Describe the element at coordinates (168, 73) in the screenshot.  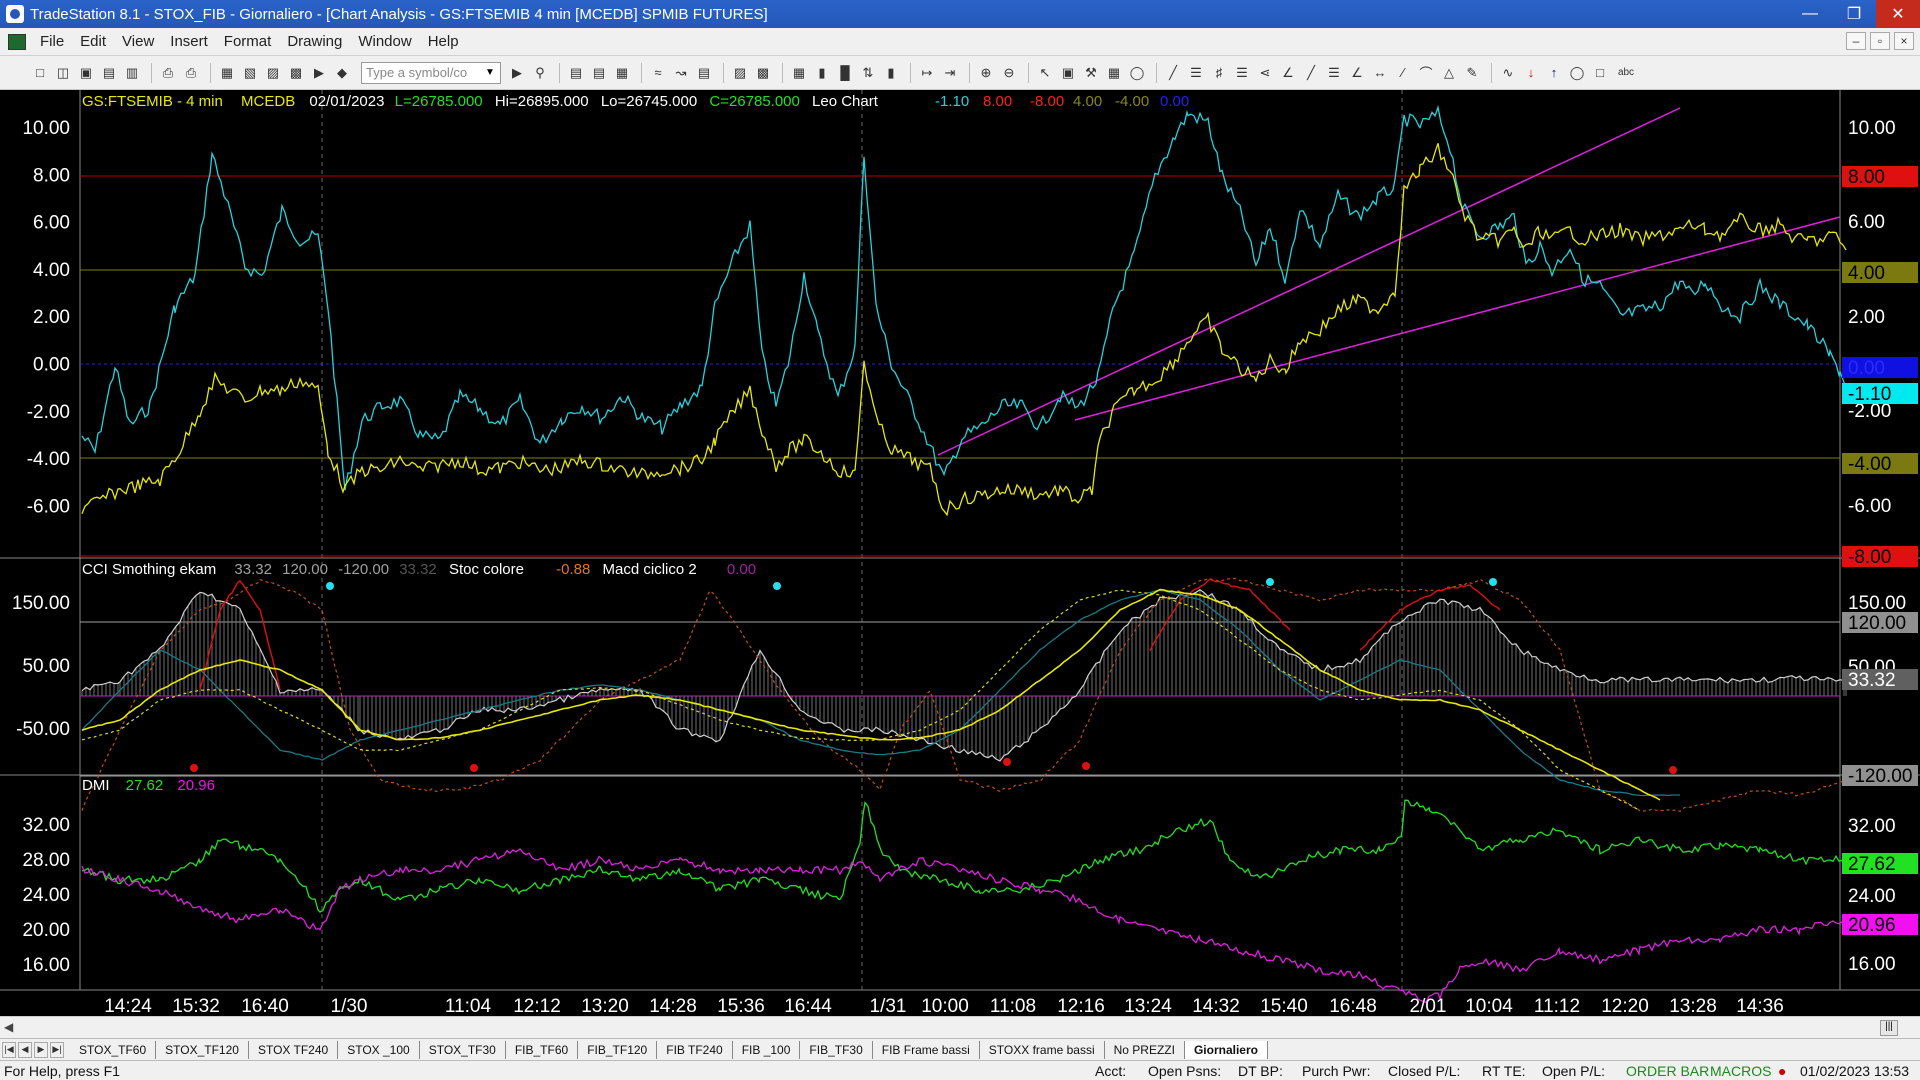
I see `print-icon: ⎙` at that location.